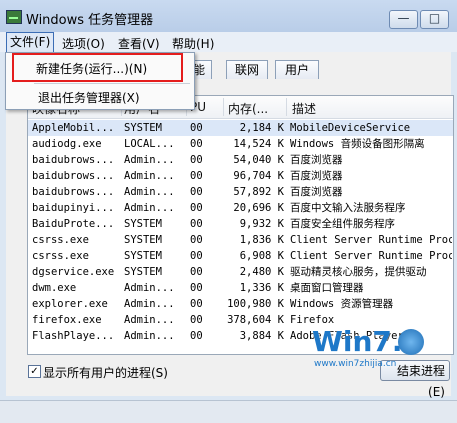 The height and width of the screenshot is (423, 457). What do you see at coordinates (342, 304) in the screenshot?
I see `cell-desc: Windows 资源管理器` at bounding box center [342, 304].